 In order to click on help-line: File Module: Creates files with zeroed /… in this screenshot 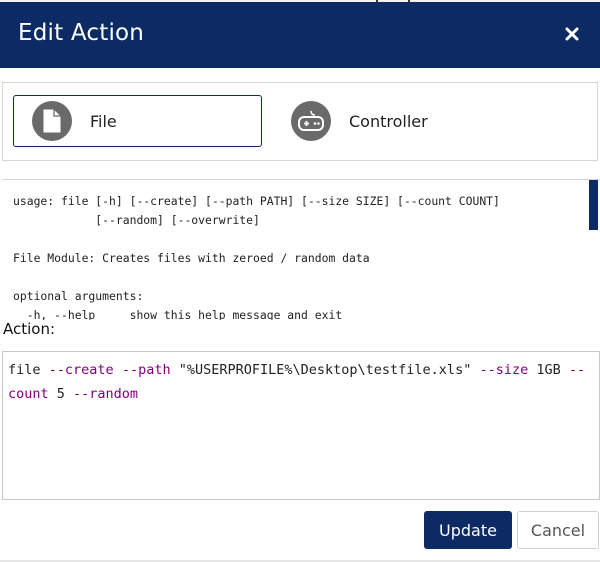, I will do `click(191, 258)`.